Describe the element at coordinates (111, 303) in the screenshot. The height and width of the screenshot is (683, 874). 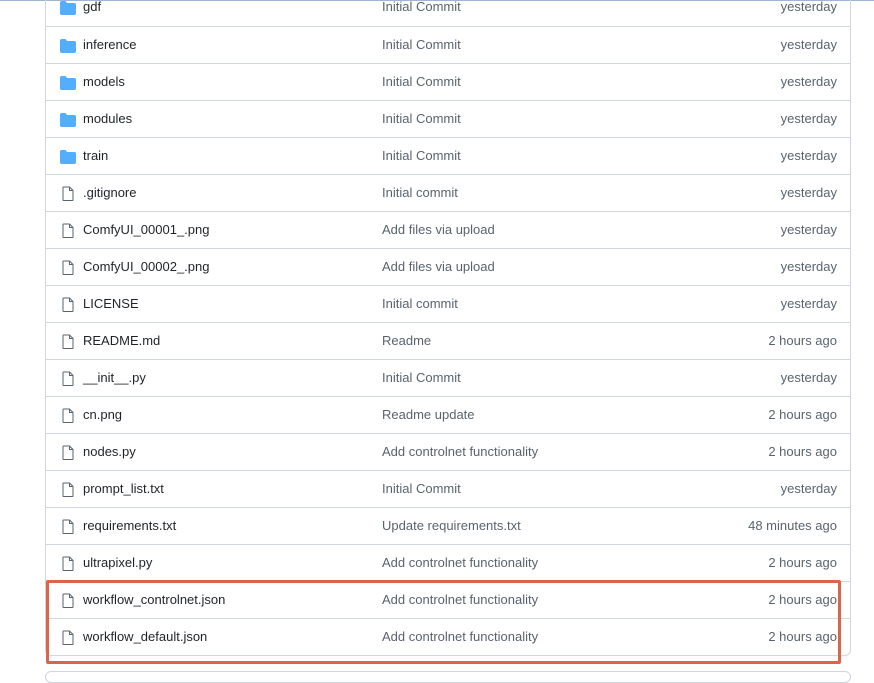
I see `file-name-link: LICENSE` at that location.